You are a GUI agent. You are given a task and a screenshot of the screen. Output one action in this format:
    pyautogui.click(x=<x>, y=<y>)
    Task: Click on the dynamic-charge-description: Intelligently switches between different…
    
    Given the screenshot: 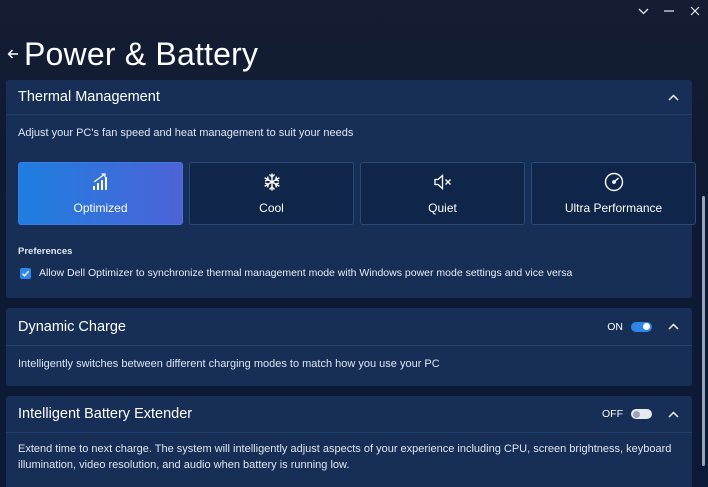 What is the action you would take?
    pyautogui.click(x=229, y=364)
    